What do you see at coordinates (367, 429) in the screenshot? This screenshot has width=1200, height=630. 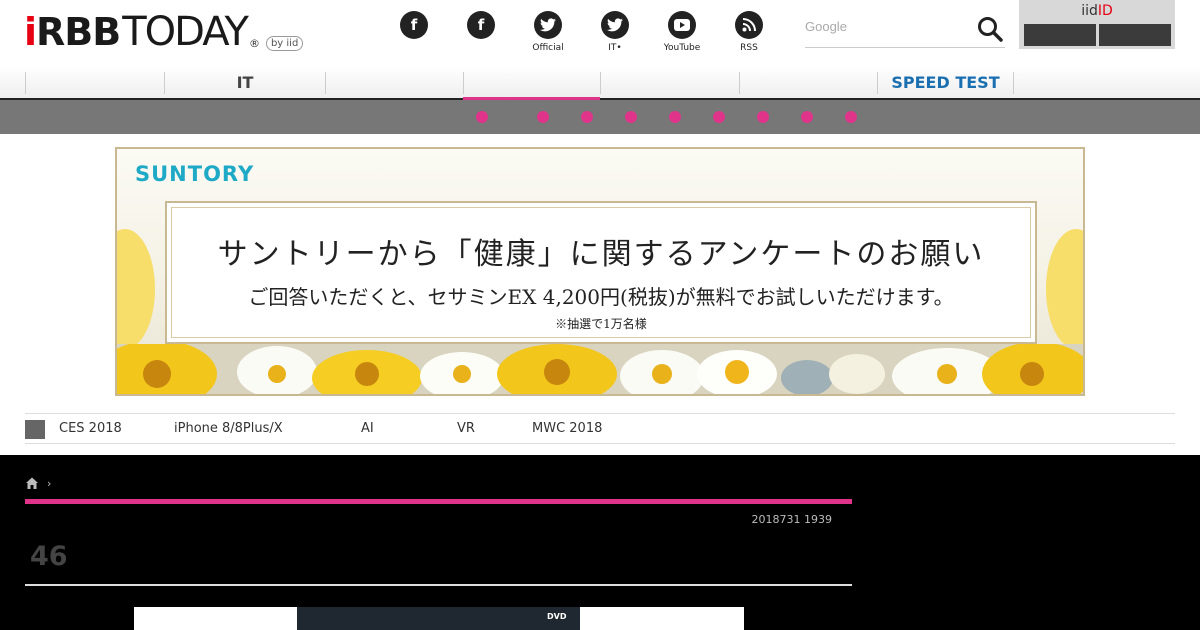 I see `tag-ai: AI` at bounding box center [367, 429].